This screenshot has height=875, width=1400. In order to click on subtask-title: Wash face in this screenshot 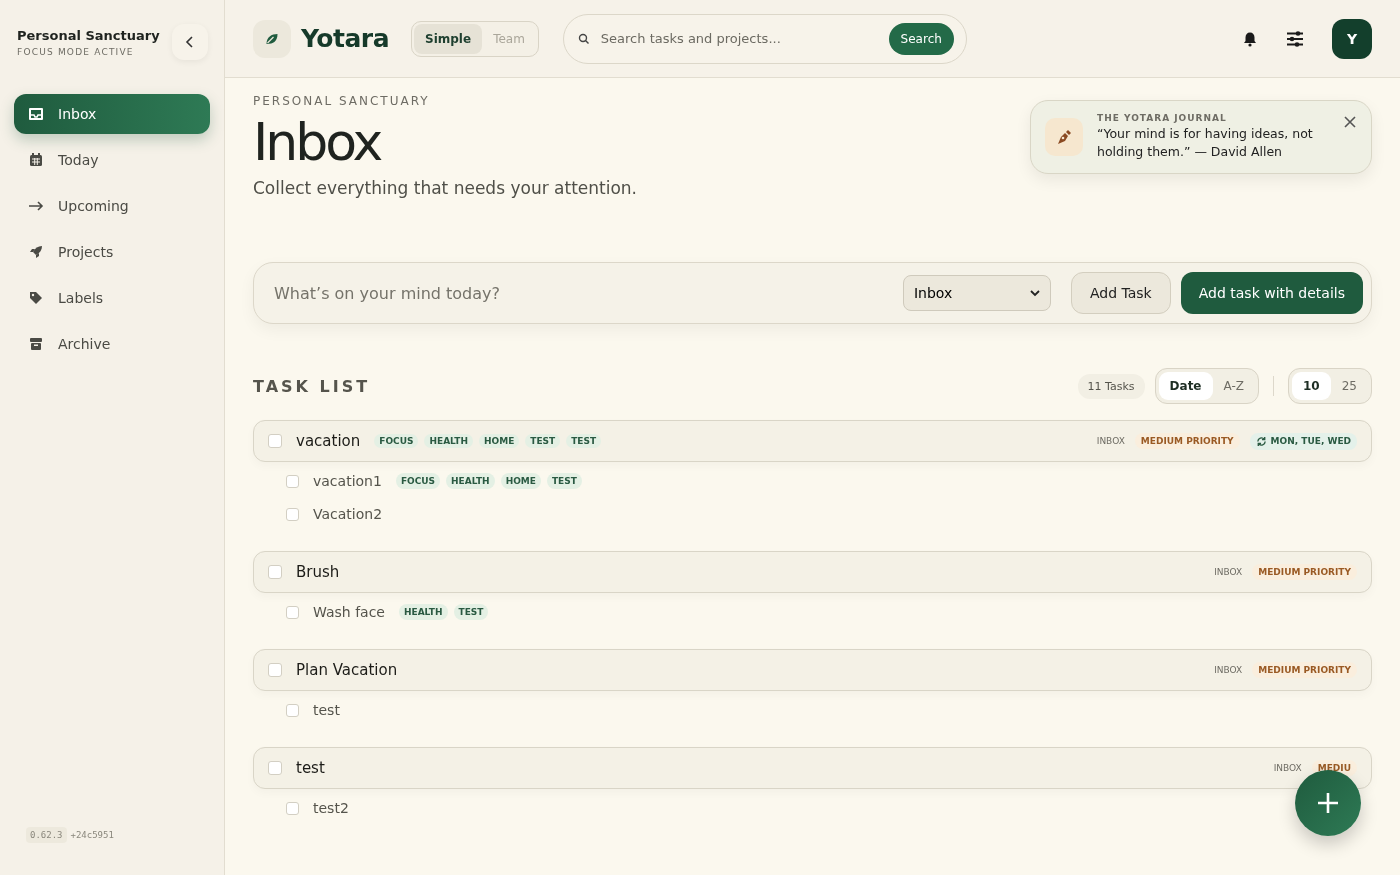, I will do `click(349, 612)`.